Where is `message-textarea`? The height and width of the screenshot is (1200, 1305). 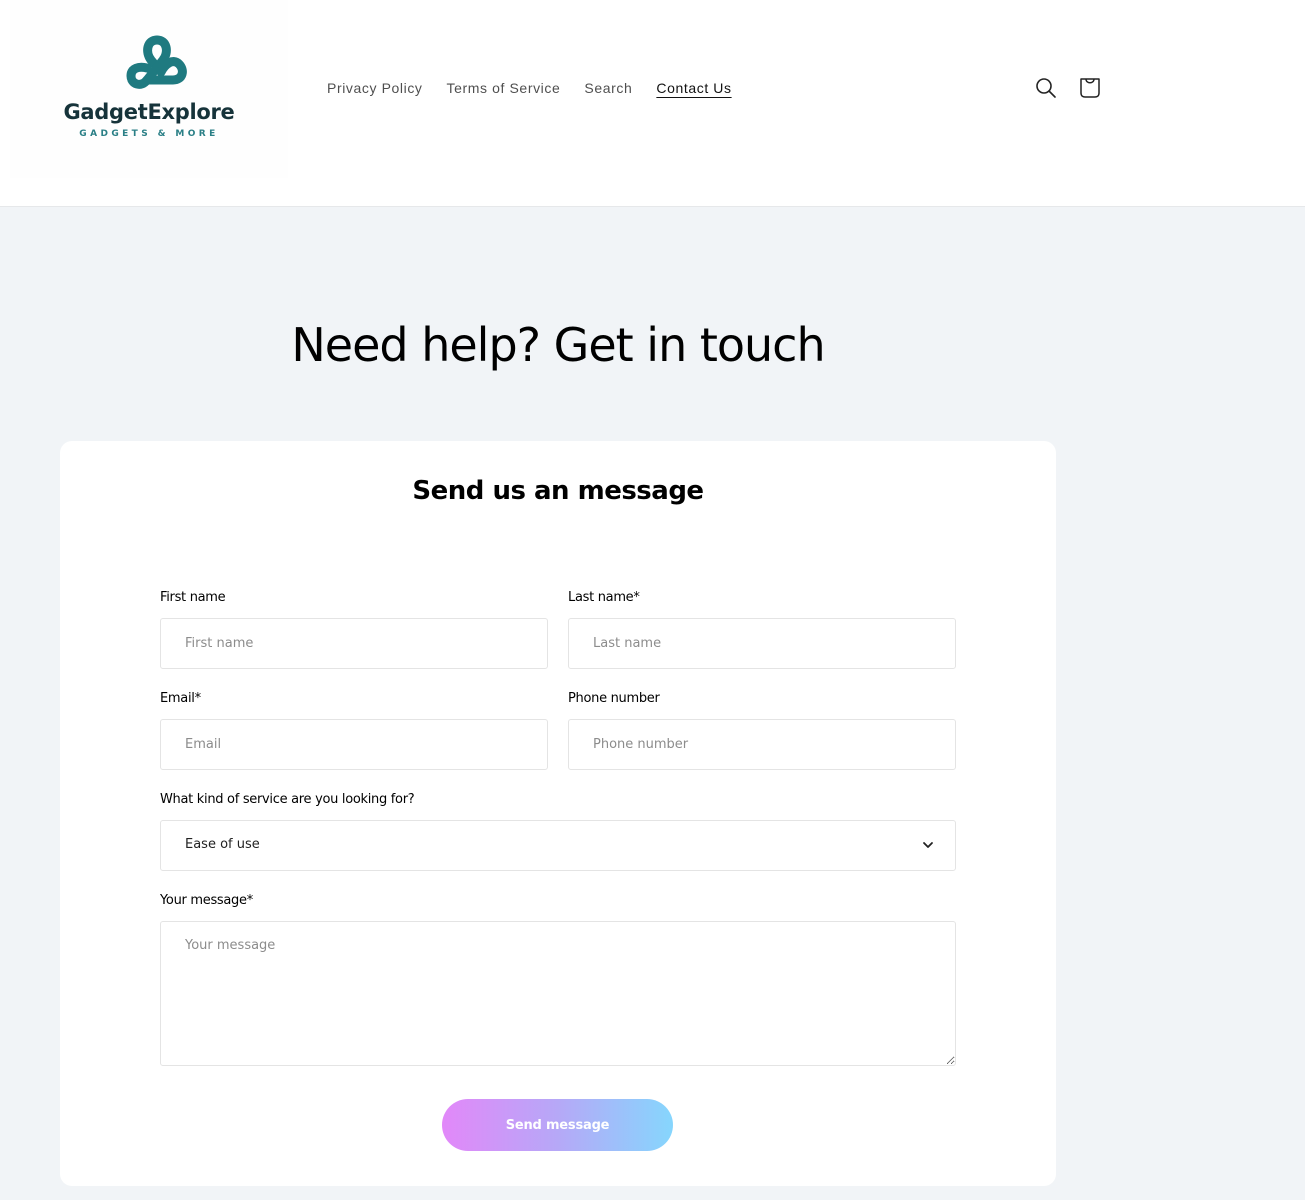
message-textarea is located at coordinates (558, 993).